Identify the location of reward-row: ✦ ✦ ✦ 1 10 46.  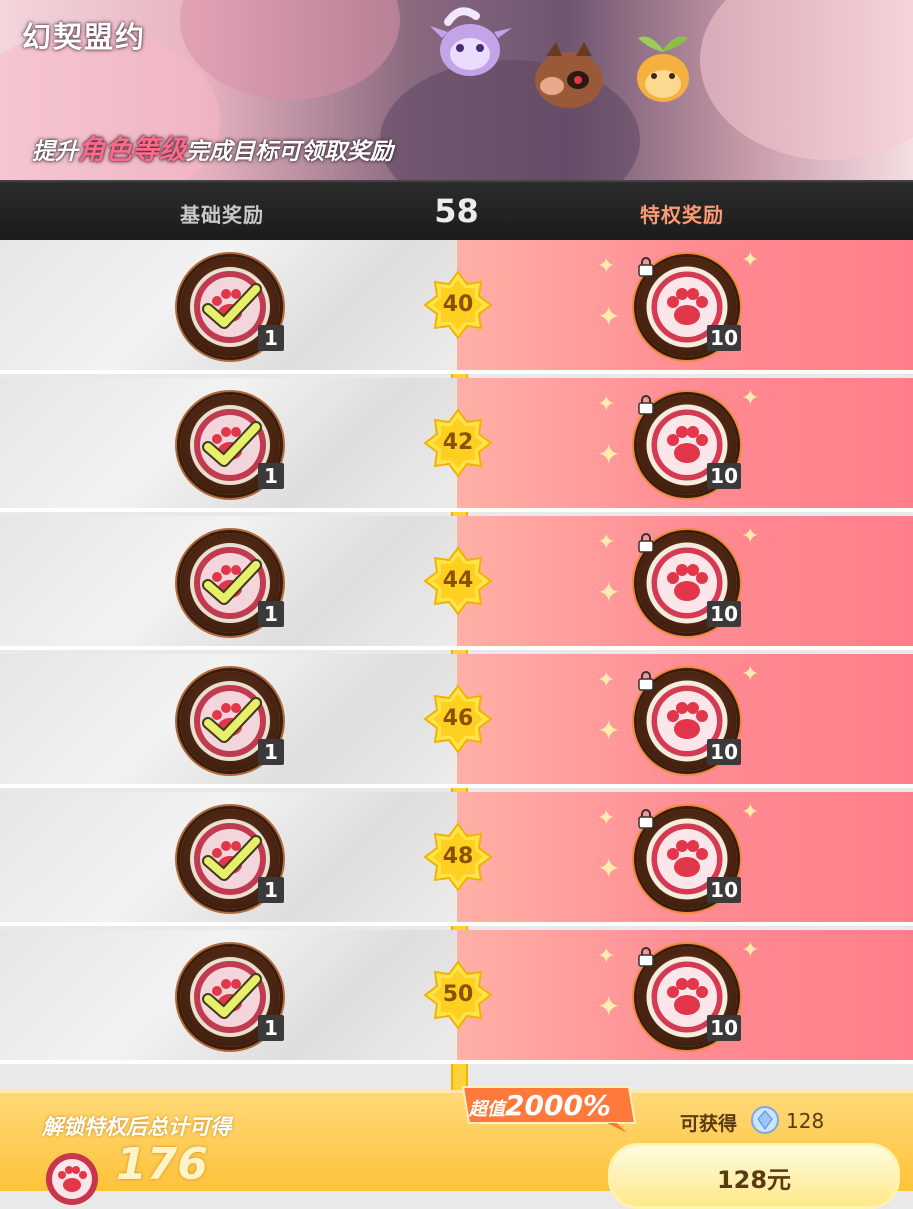
(456, 721).